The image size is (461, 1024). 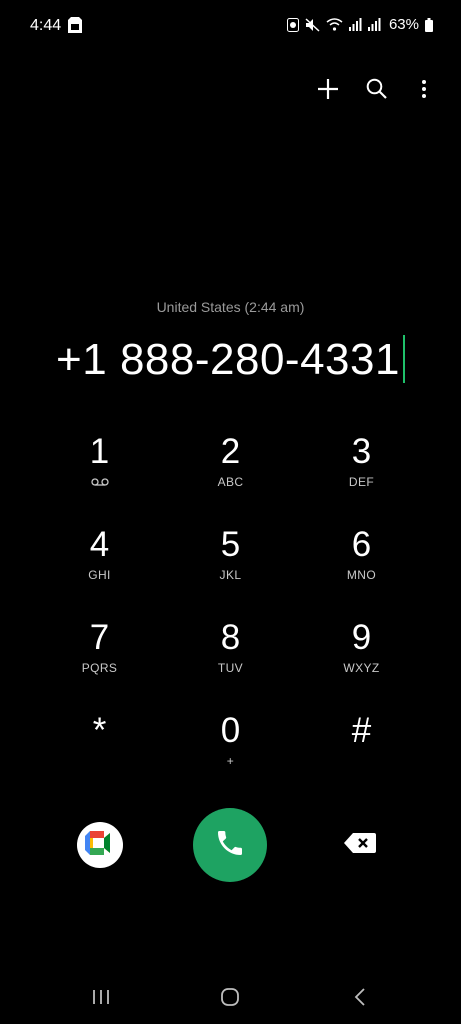 I want to click on backspace-button, so click(x=360, y=845).